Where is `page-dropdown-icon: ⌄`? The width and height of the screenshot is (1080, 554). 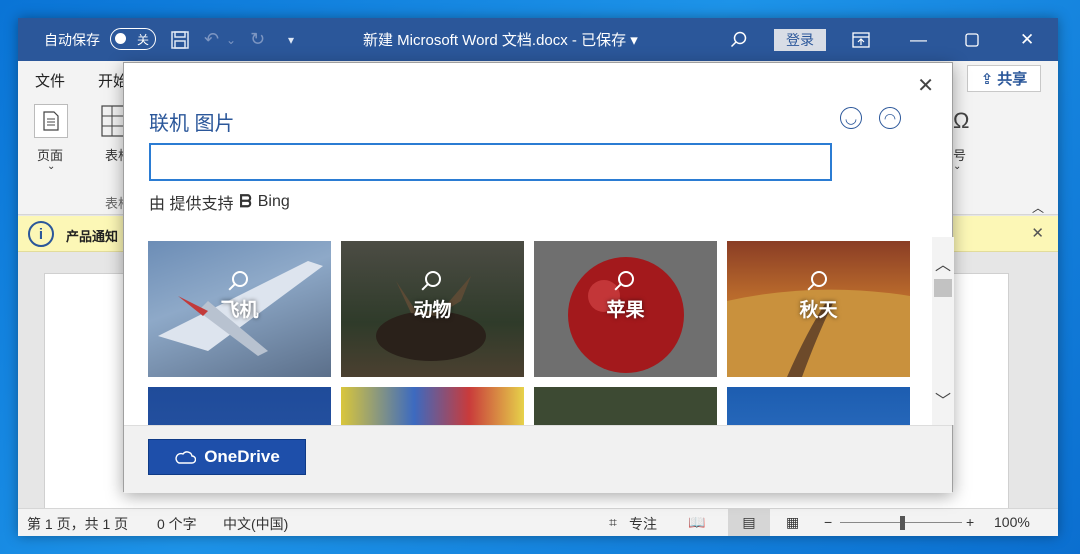 page-dropdown-icon: ⌄ is located at coordinates (51, 166).